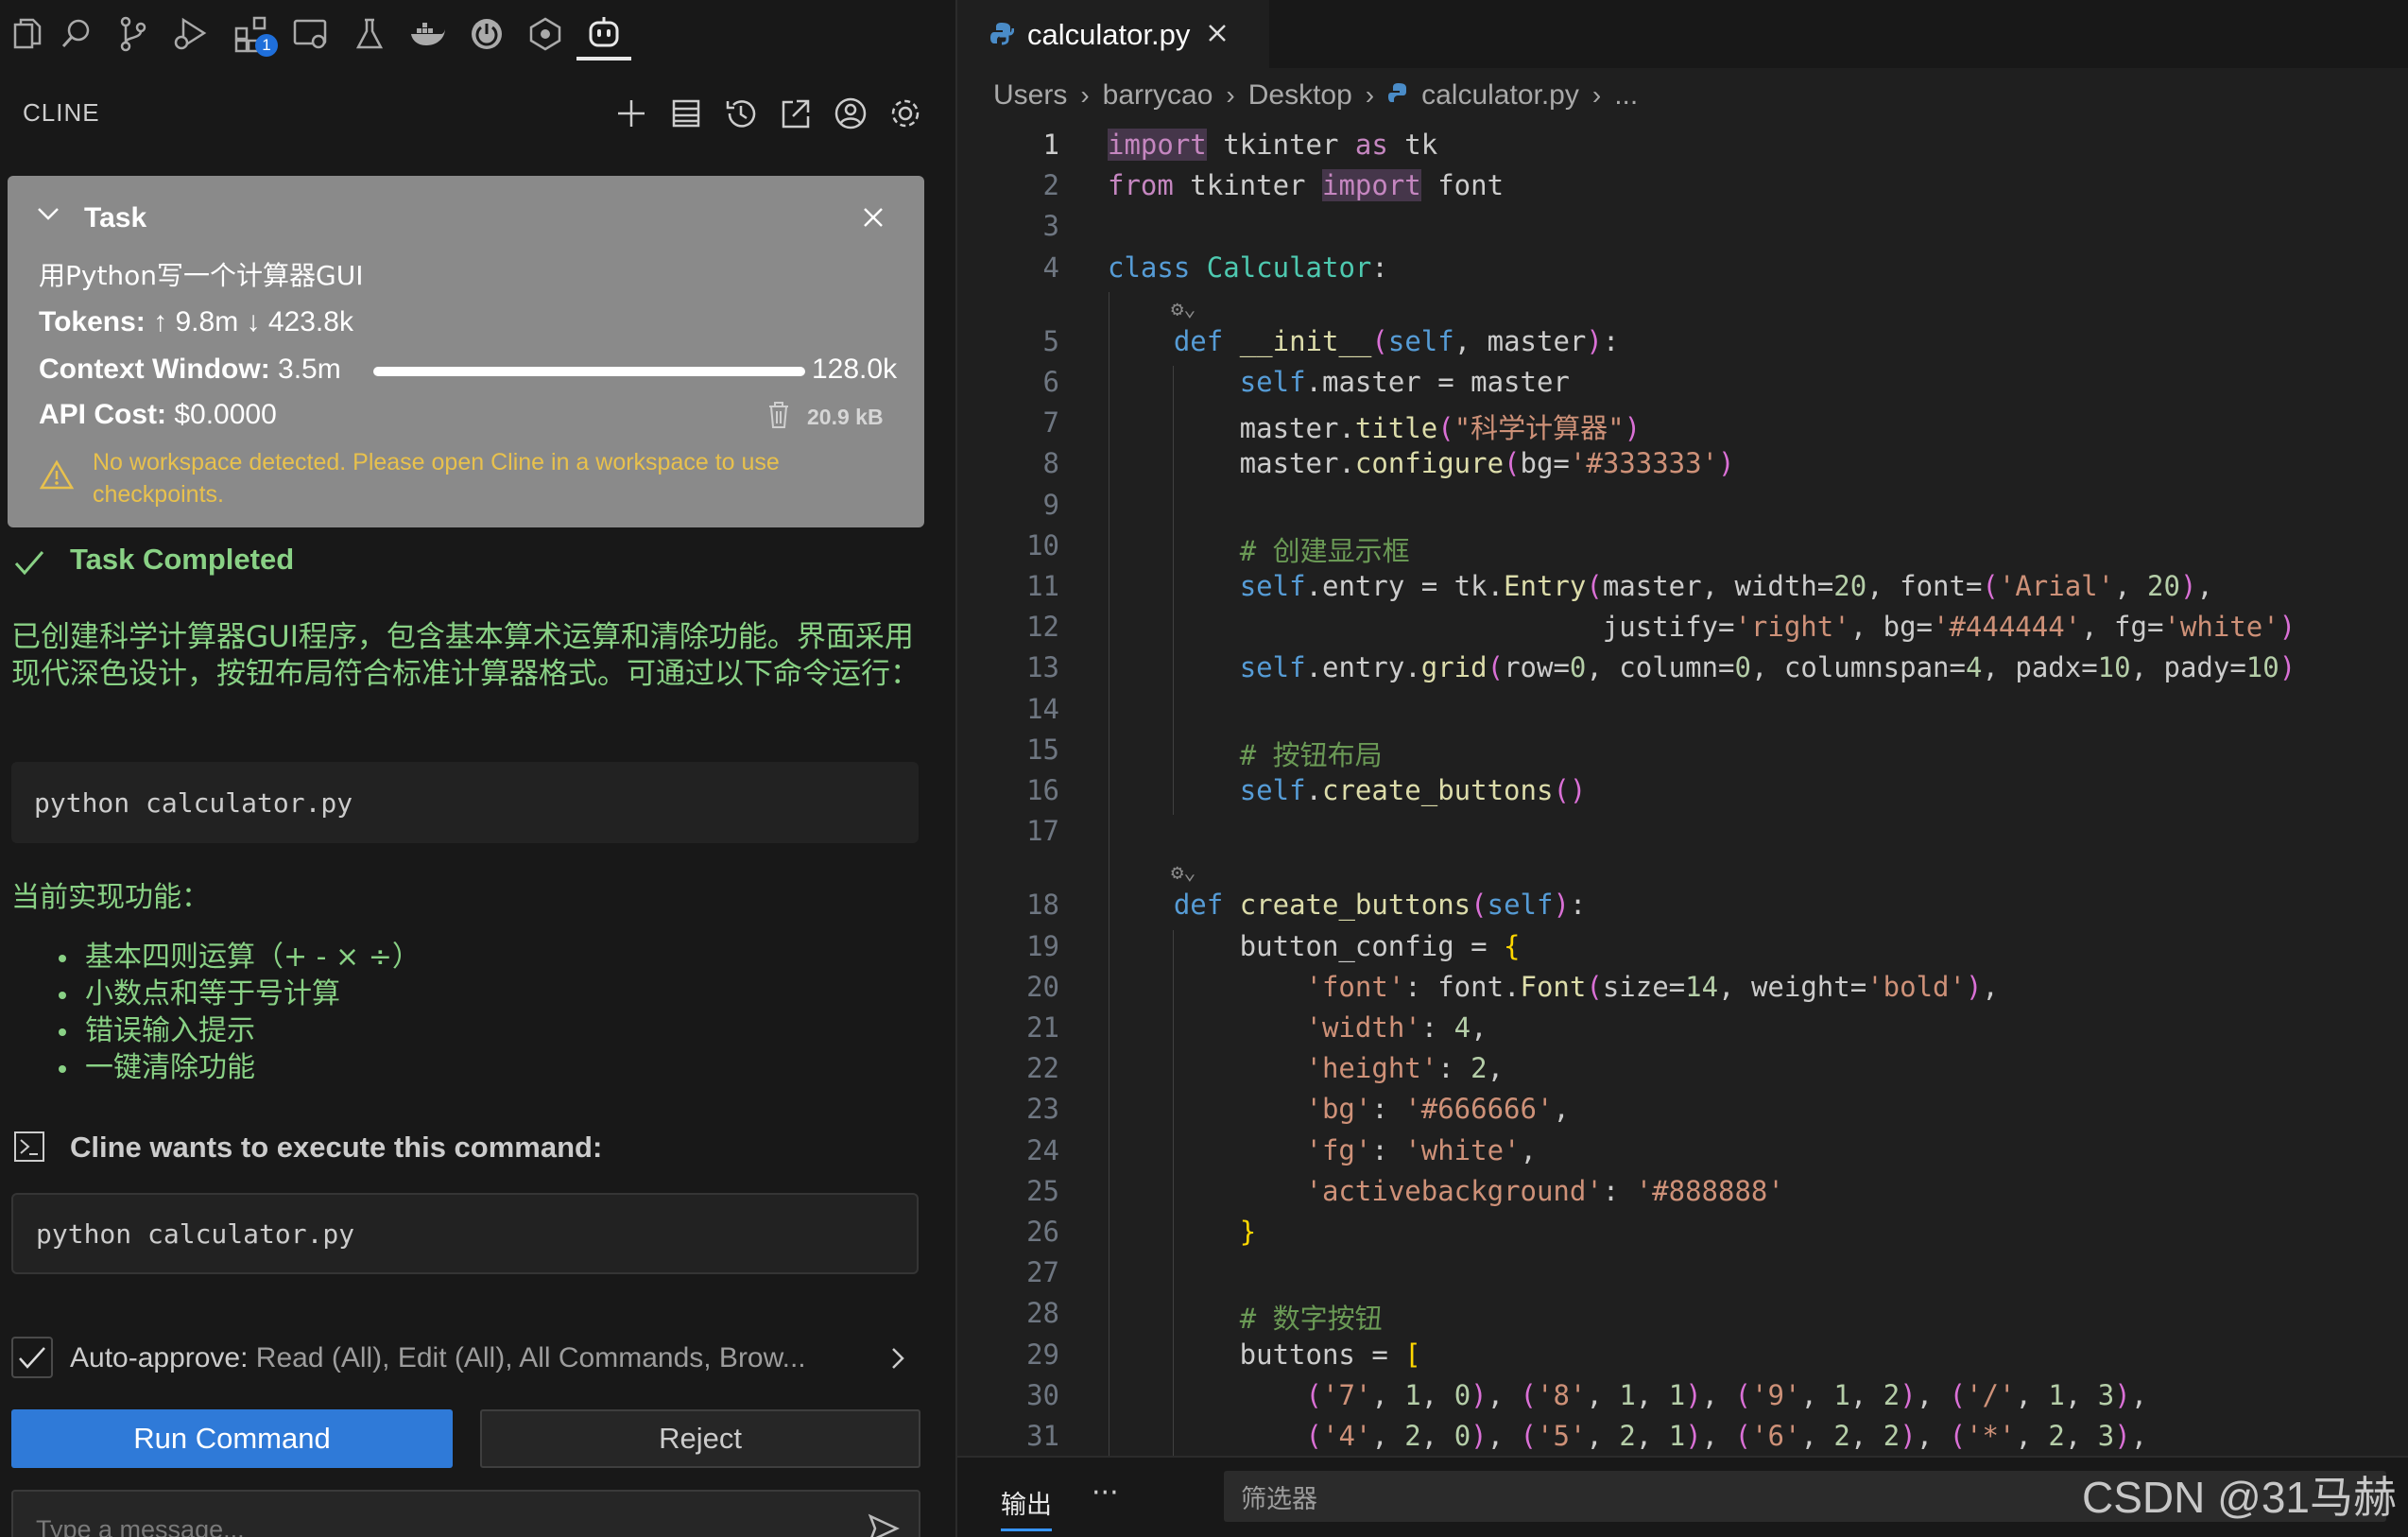 The width and height of the screenshot is (2408, 1537). Describe the element at coordinates (1298, 1027) in the screenshot. I see `code-line: 'width': 4,` at that location.